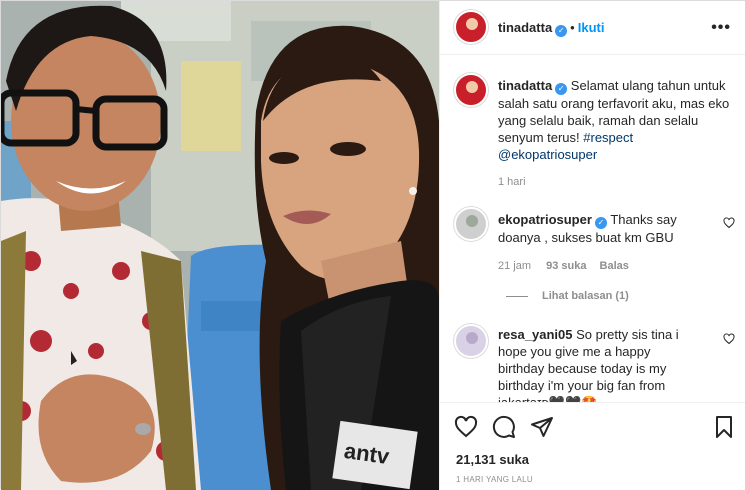  What do you see at coordinates (535, 334) in the screenshot?
I see `comment-username: resa_yani05` at bounding box center [535, 334].